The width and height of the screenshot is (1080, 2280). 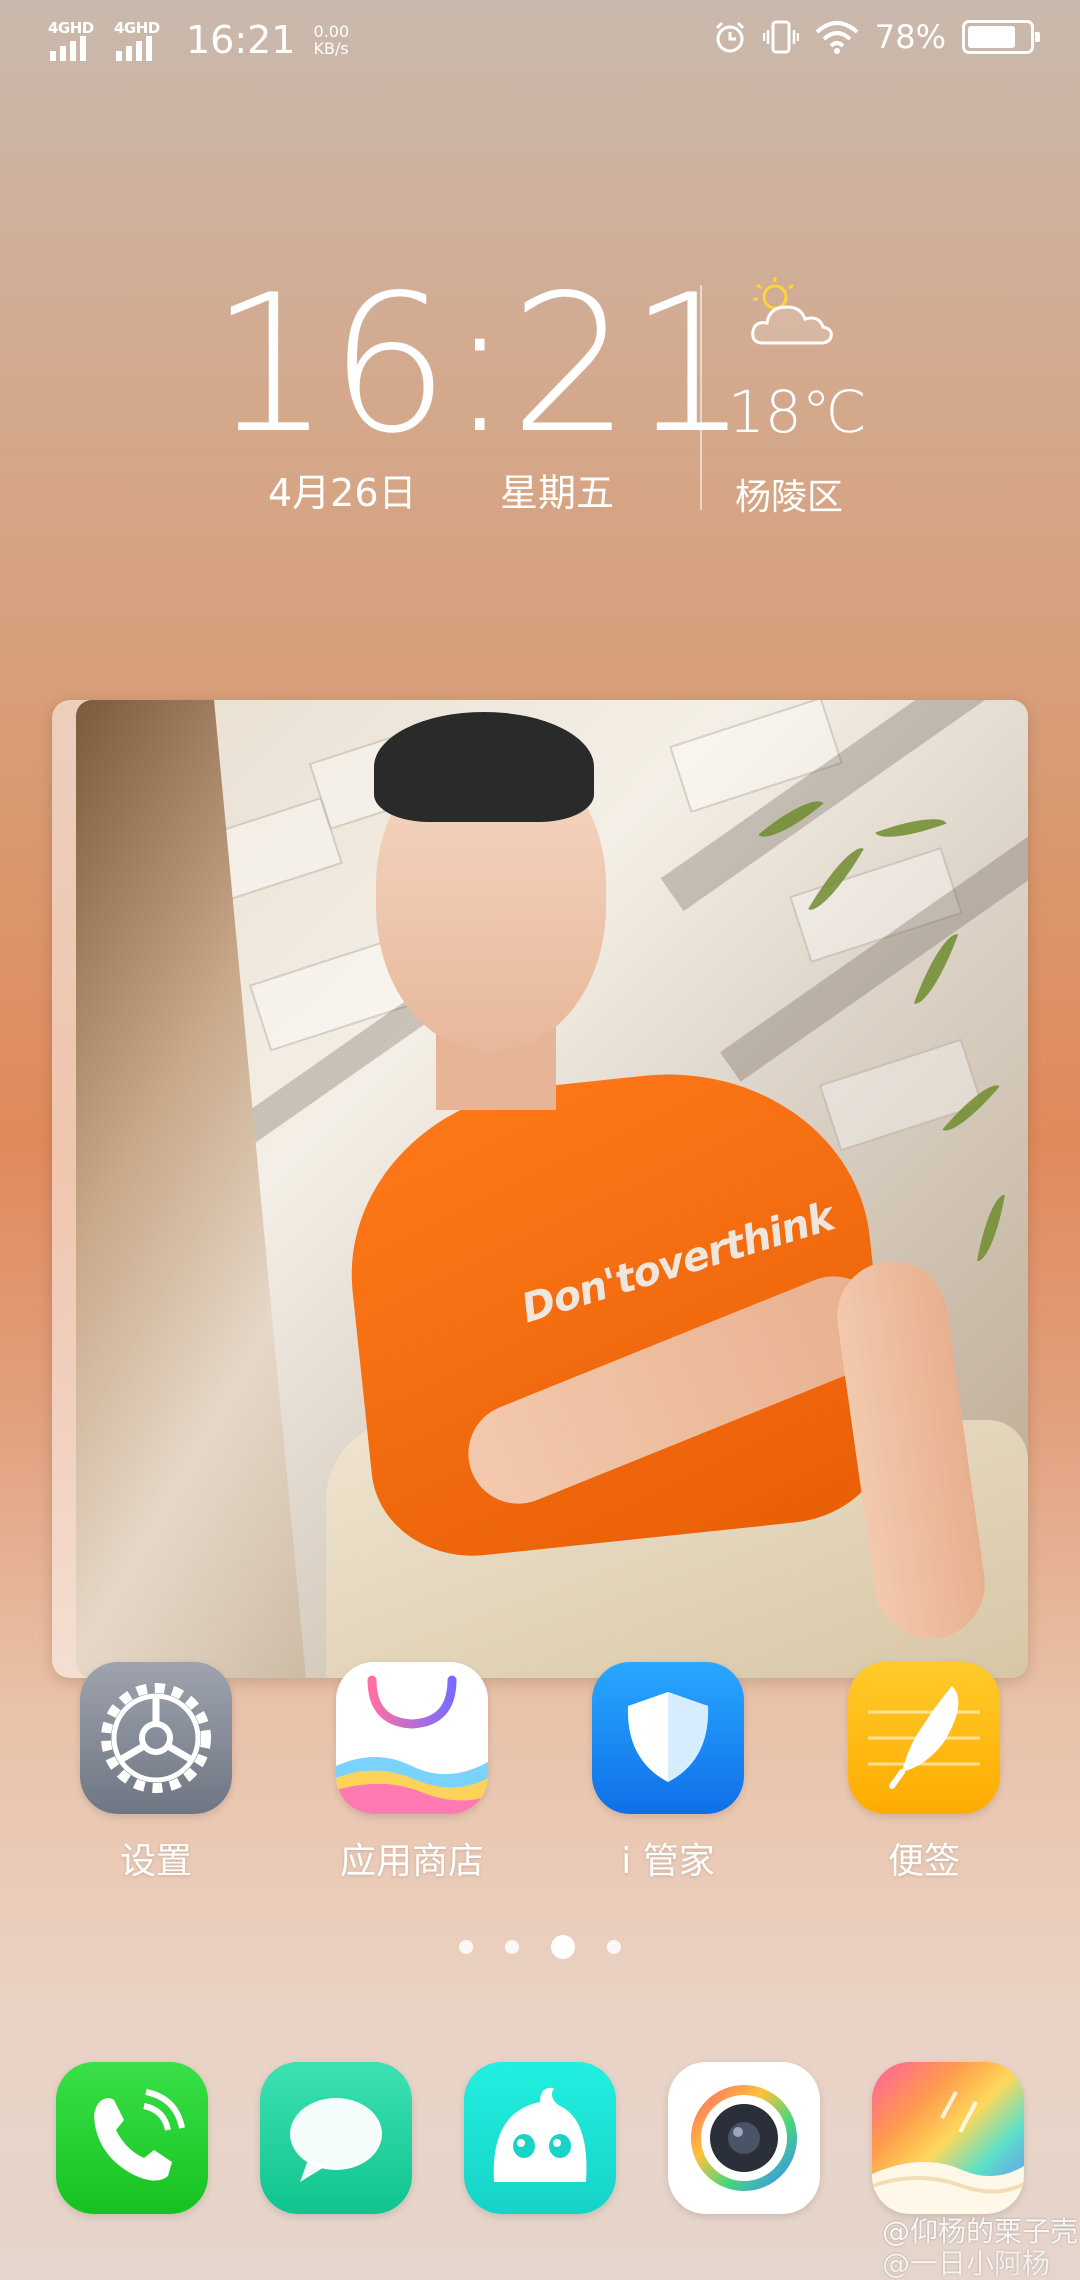 What do you see at coordinates (331, 31) in the screenshot?
I see `speed-value: 0.00` at bounding box center [331, 31].